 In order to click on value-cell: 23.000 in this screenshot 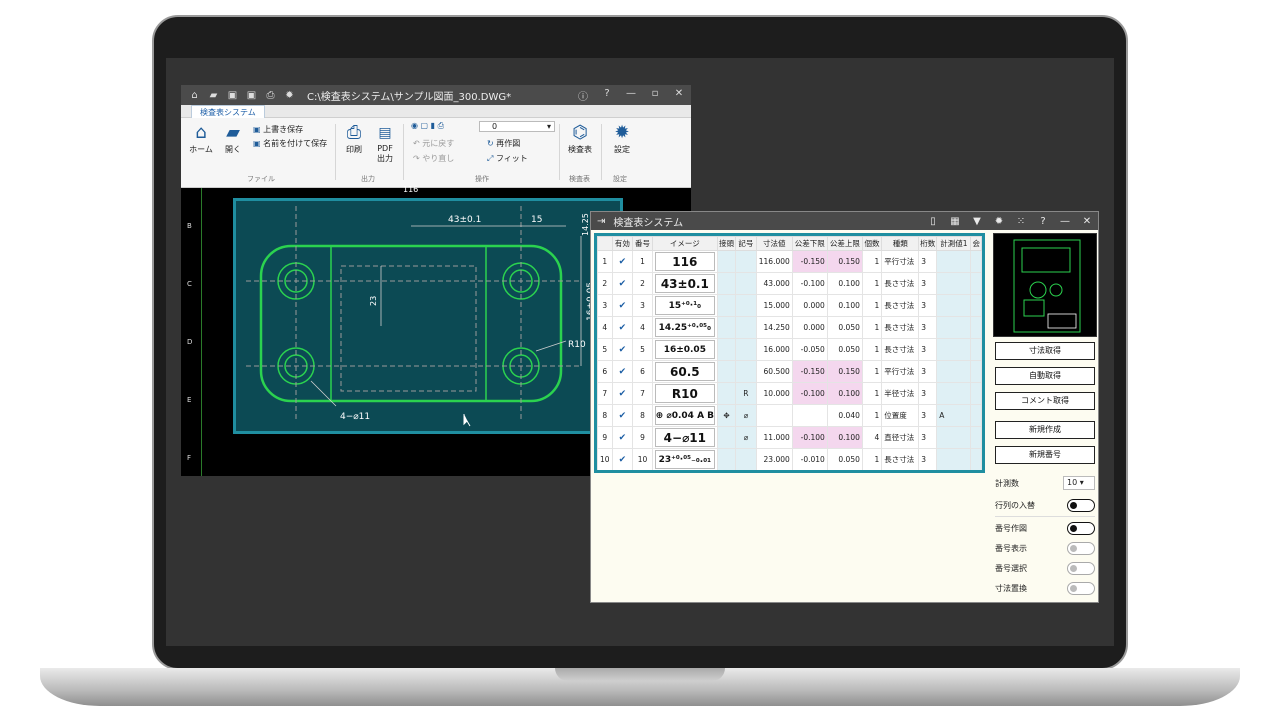, I will do `click(774, 459)`.